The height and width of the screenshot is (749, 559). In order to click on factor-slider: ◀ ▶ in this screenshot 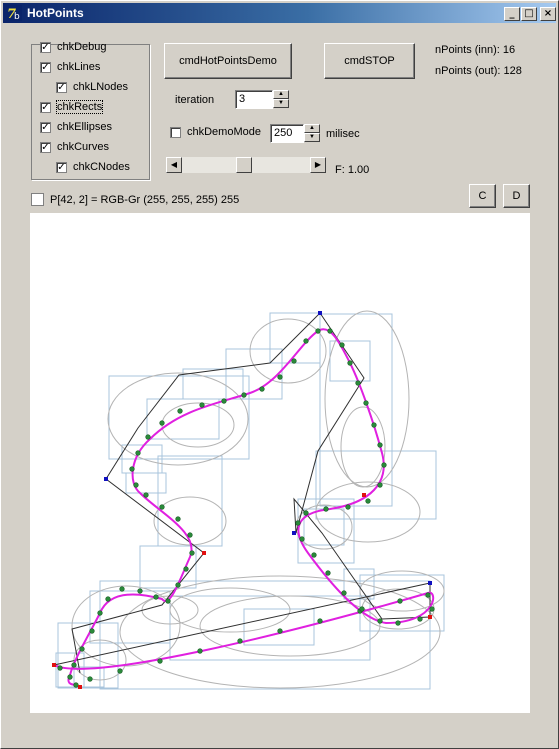, I will do `click(246, 165)`.